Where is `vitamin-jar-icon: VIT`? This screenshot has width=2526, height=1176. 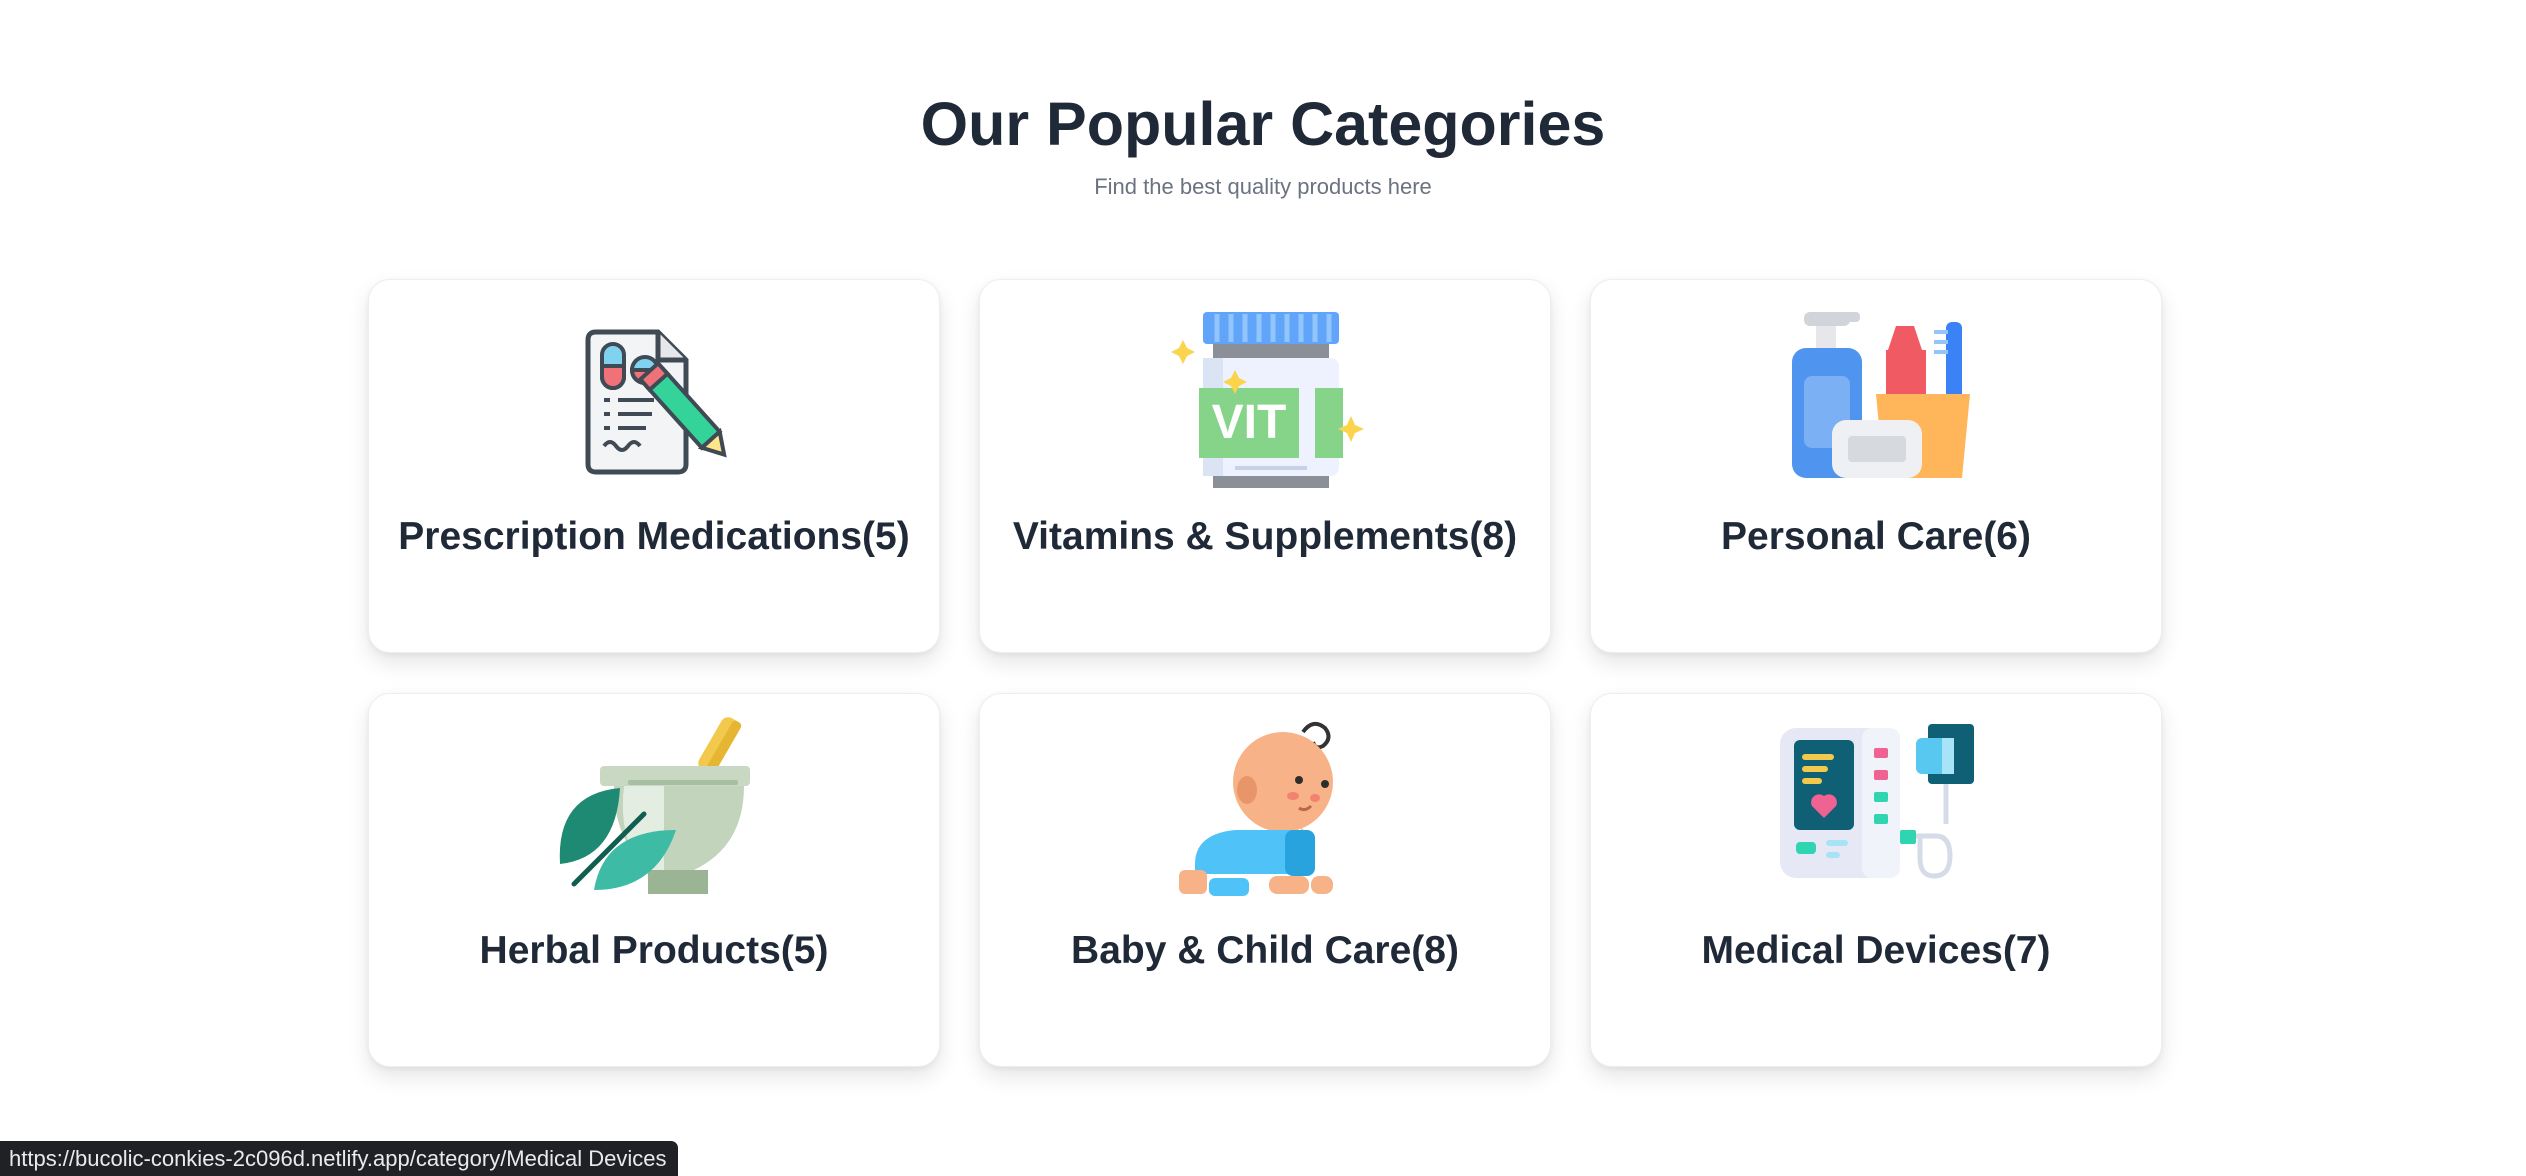 vitamin-jar-icon: VIT is located at coordinates (1265, 395).